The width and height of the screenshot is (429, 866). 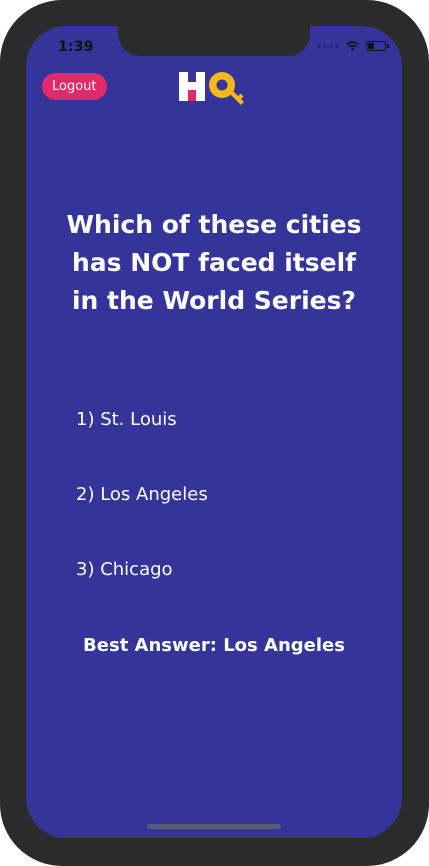 I want to click on logout-button: Logout, so click(x=74, y=86).